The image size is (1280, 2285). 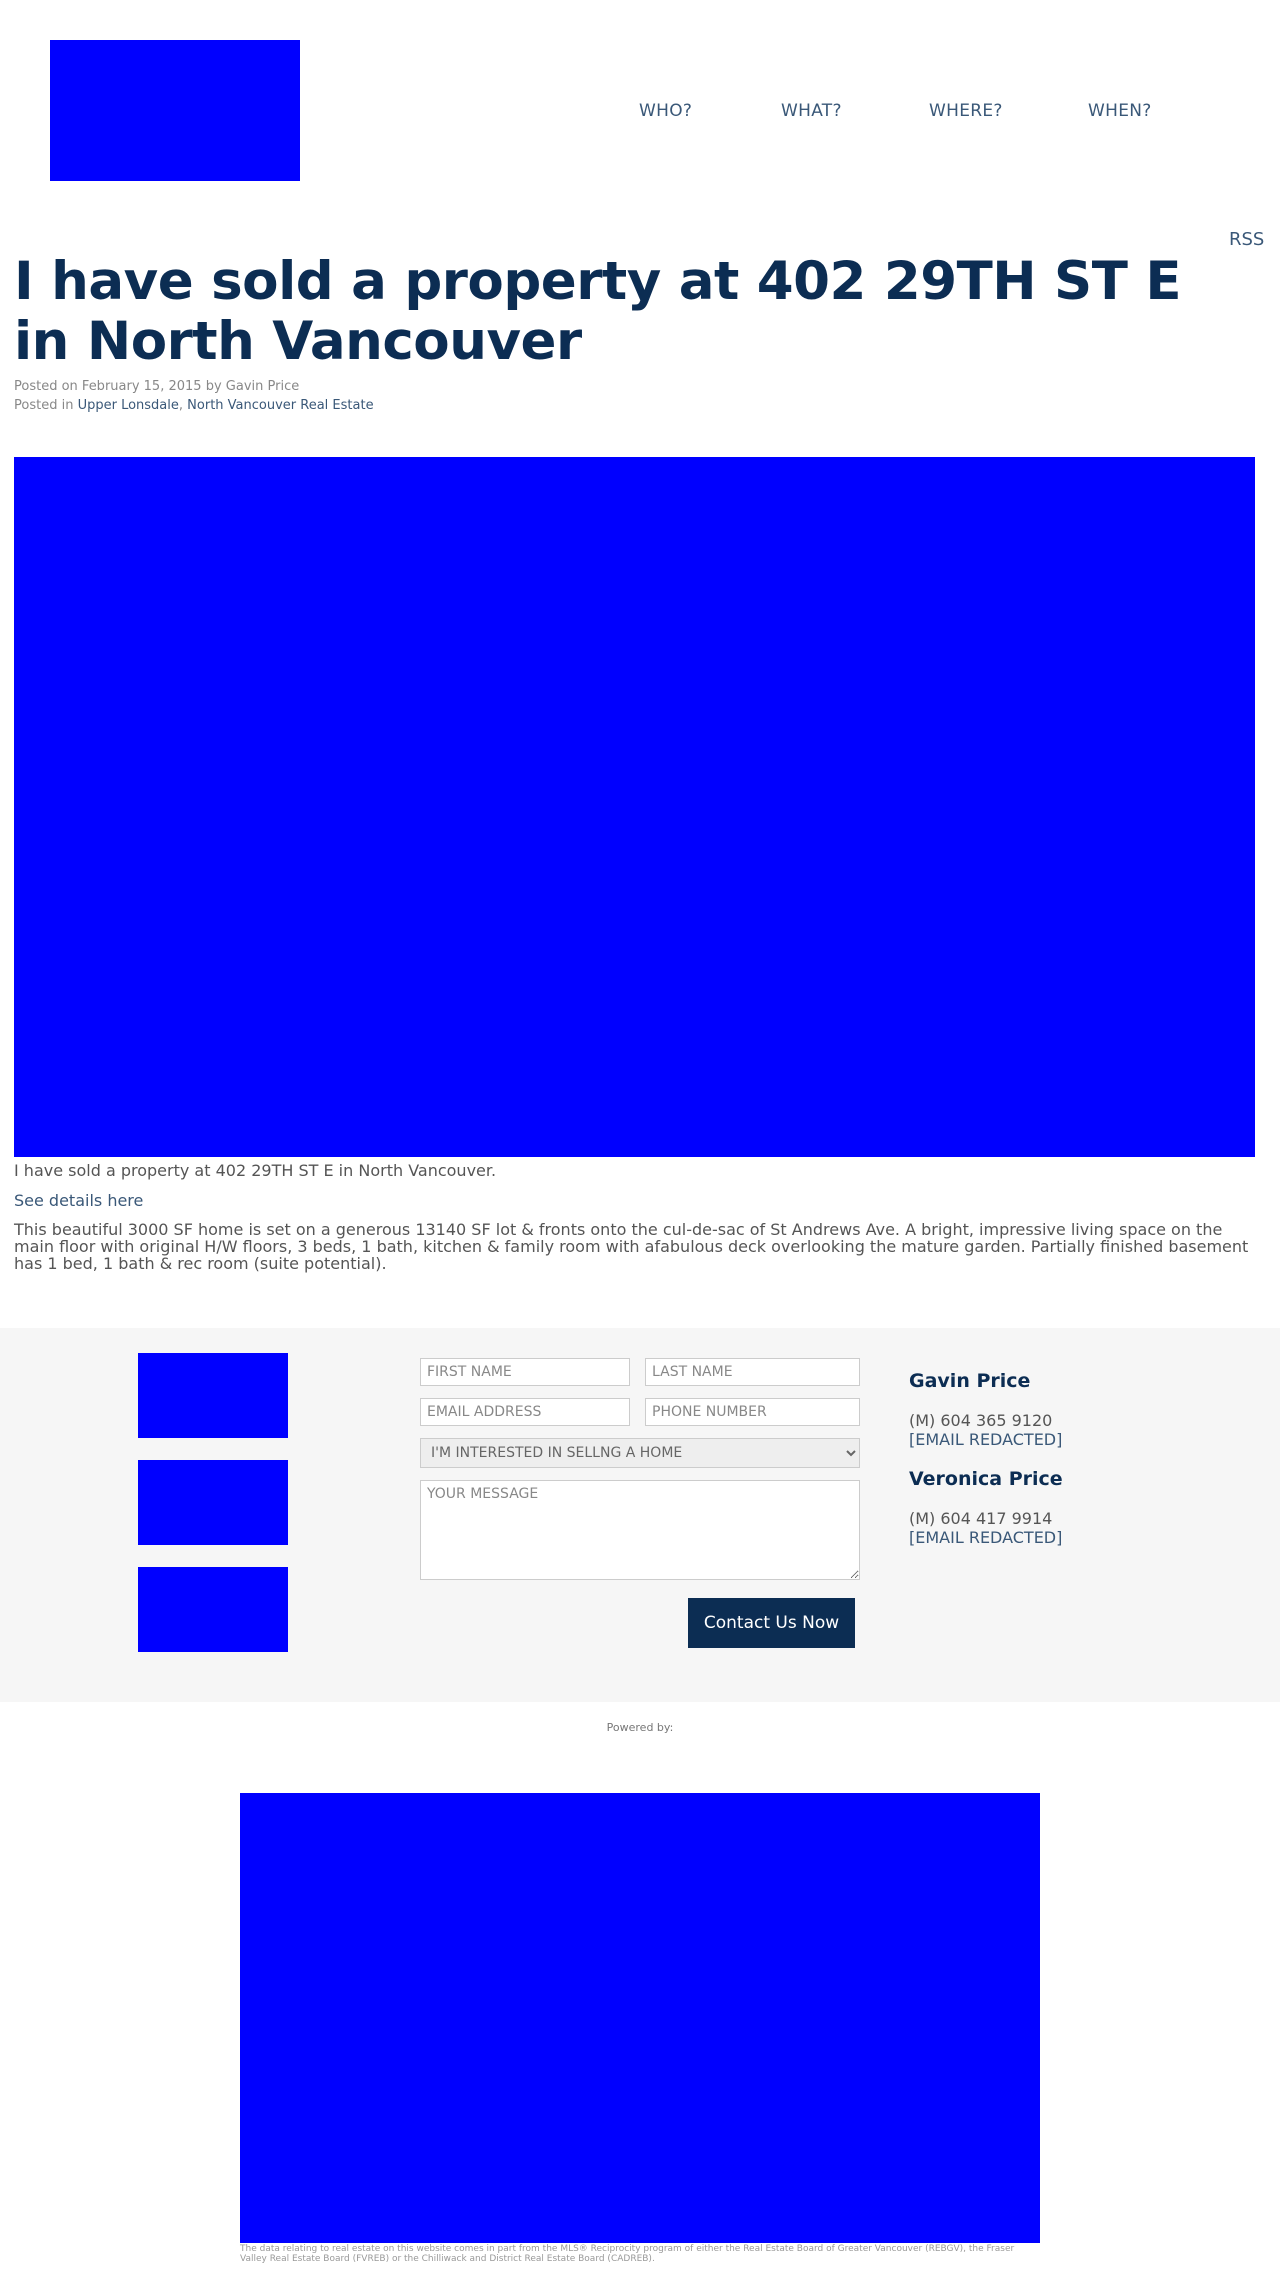 I want to click on posted-on-label: Posted on, so click(x=46, y=386).